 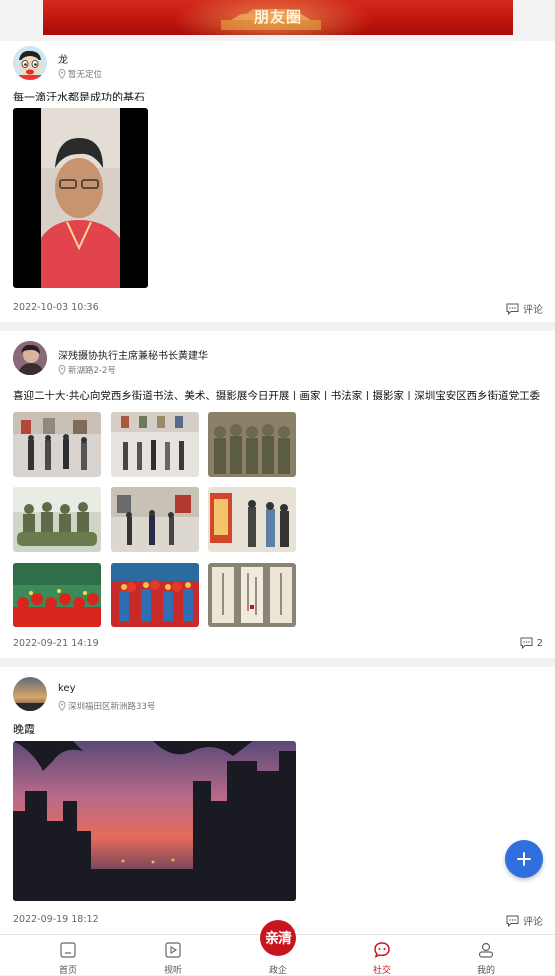 I want to click on home-icon, so click(x=68, y=950).